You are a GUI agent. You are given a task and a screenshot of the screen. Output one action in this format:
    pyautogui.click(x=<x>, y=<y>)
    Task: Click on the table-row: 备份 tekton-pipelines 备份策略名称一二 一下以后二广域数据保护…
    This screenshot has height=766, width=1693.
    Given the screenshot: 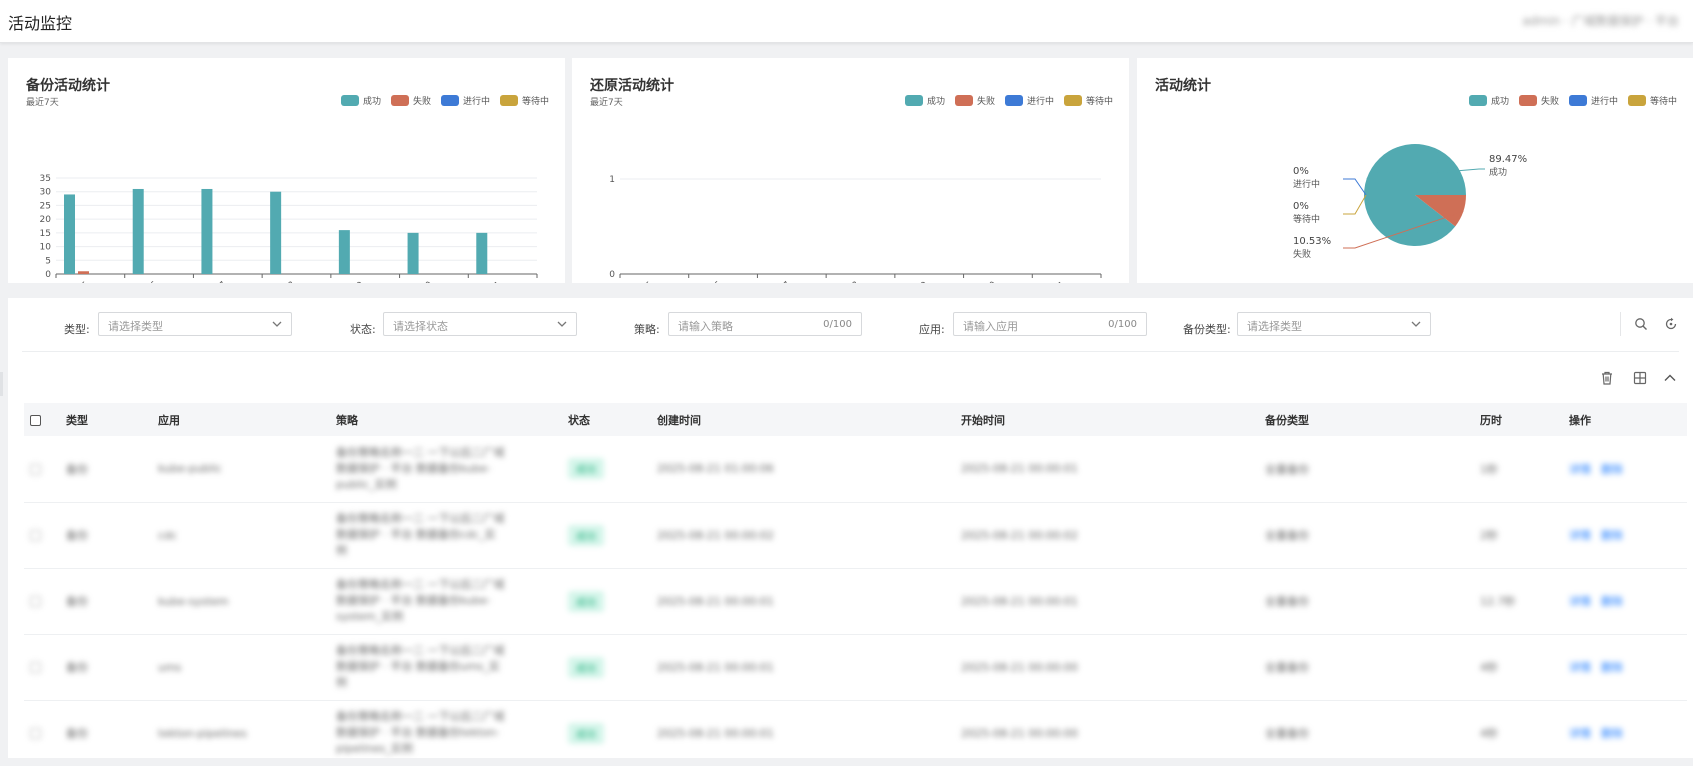 What is the action you would take?
    pyautogui.click(x=855, y=729)
    